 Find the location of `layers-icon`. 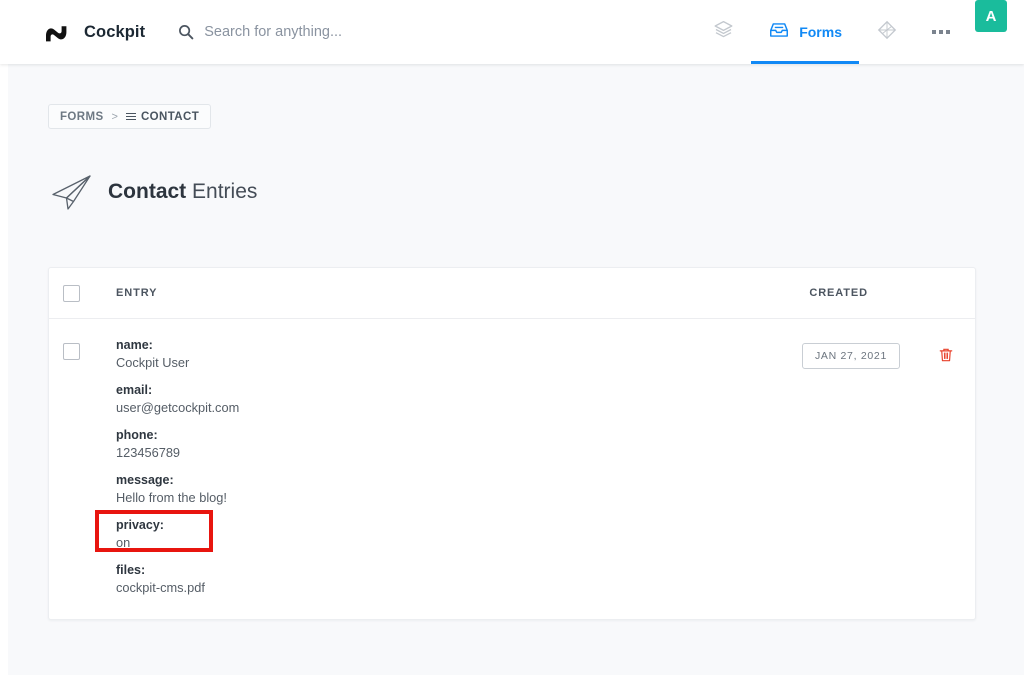

layers-icon is located at coordinates (723, 32).